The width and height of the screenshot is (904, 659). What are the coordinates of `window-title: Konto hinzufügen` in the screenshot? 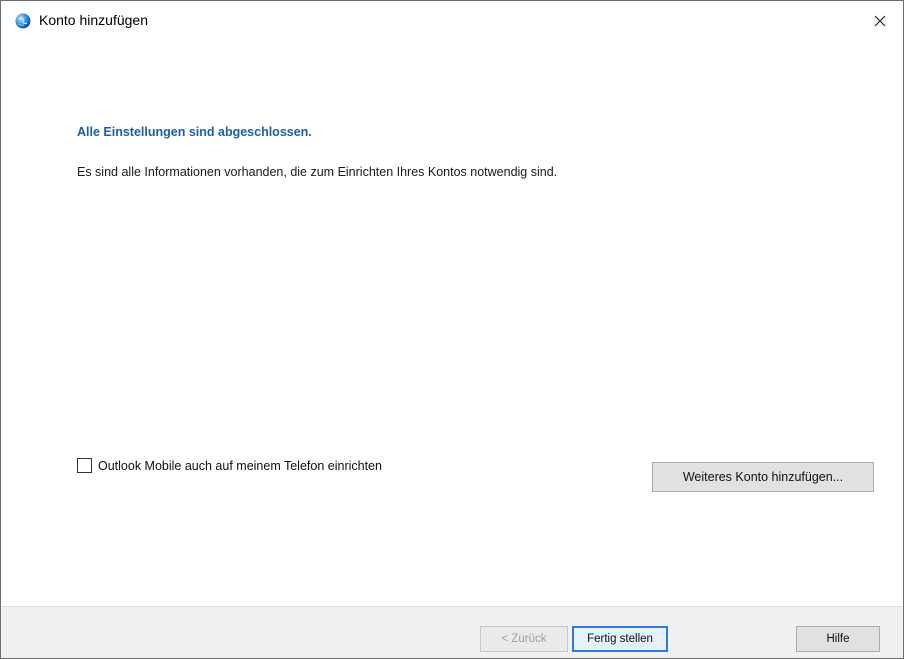 It's located at (93, 20).